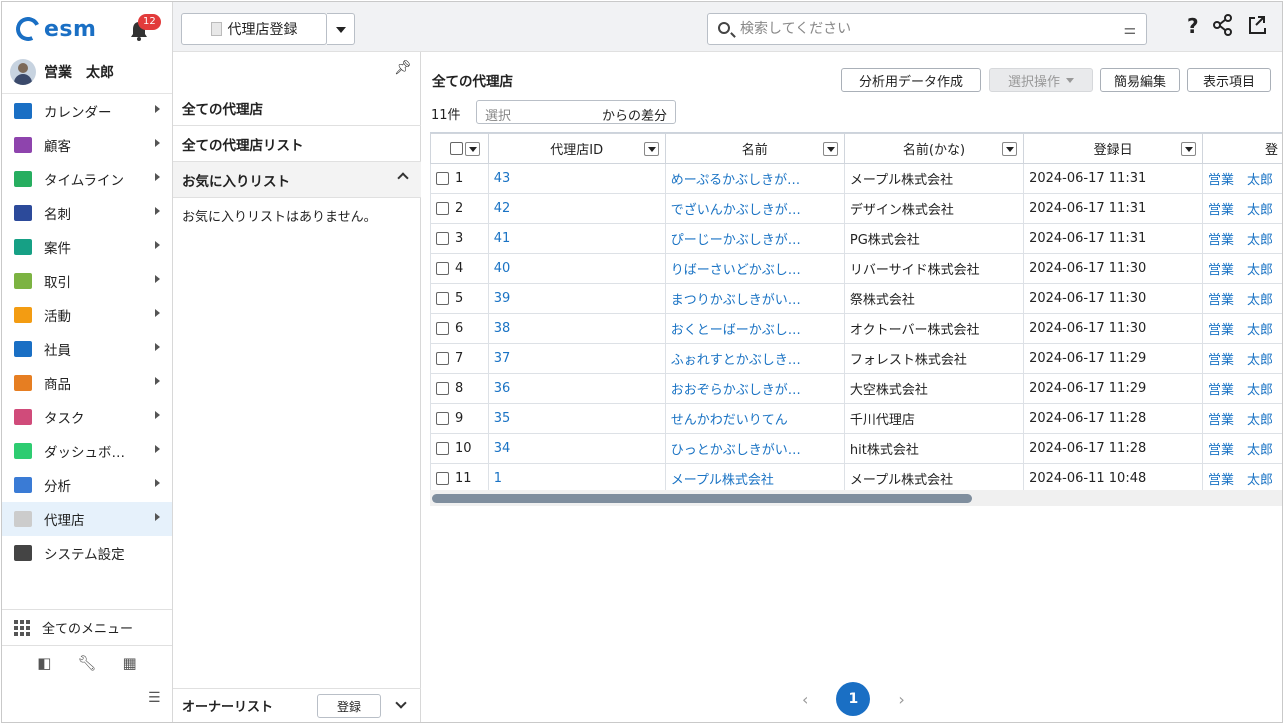 The image size is (1284, 724). Describe the element at coordinates (44, 663) in the screenshot. I see `bookmark-icon: ◧` at that location.